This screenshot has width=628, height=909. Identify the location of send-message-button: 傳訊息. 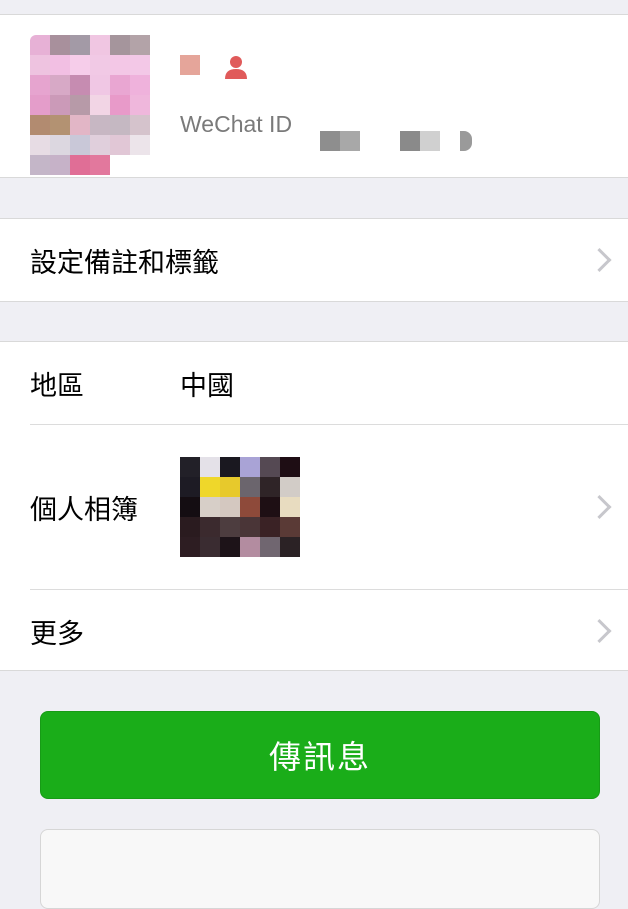
(320, 755).